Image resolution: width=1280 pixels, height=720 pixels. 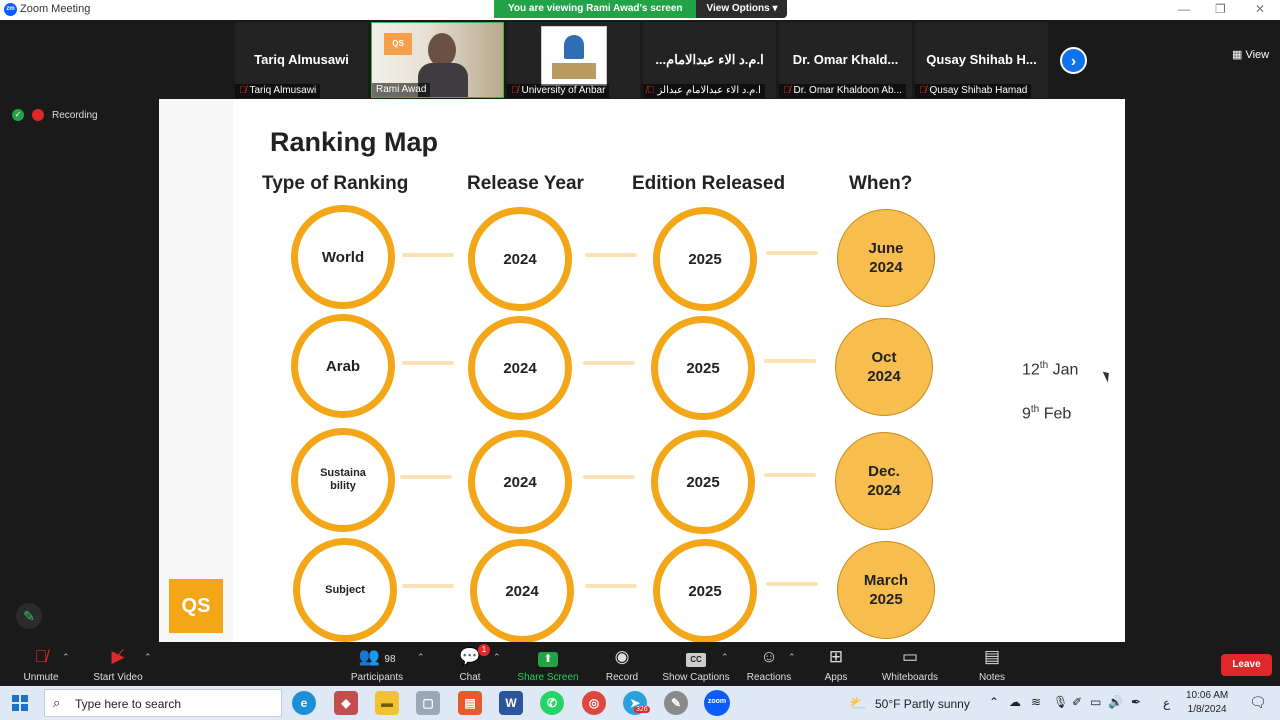 I want to click on pinned-app-icon: ◆, so click(x=346, y=703).